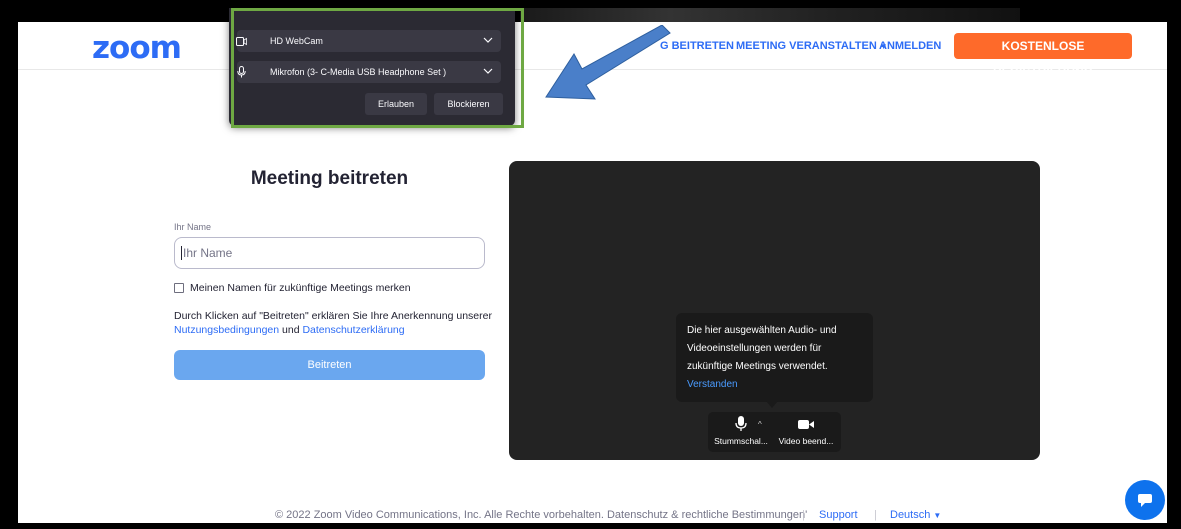  What do you see at coordinates (9, 264) in the screenshot?
I see `screen-frame-left` at bounding box center [9, 264].